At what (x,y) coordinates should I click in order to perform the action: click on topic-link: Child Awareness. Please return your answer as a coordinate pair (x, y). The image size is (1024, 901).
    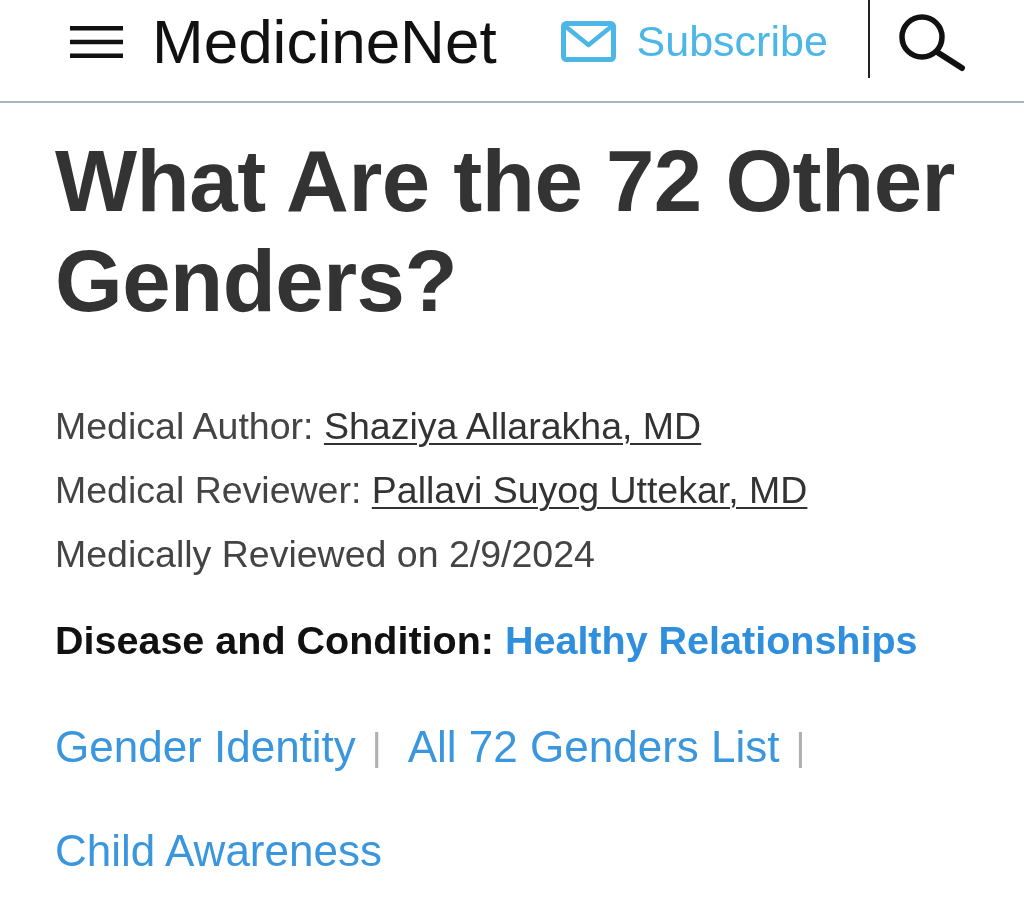
    Looking at the image, I should click on (218, 850).